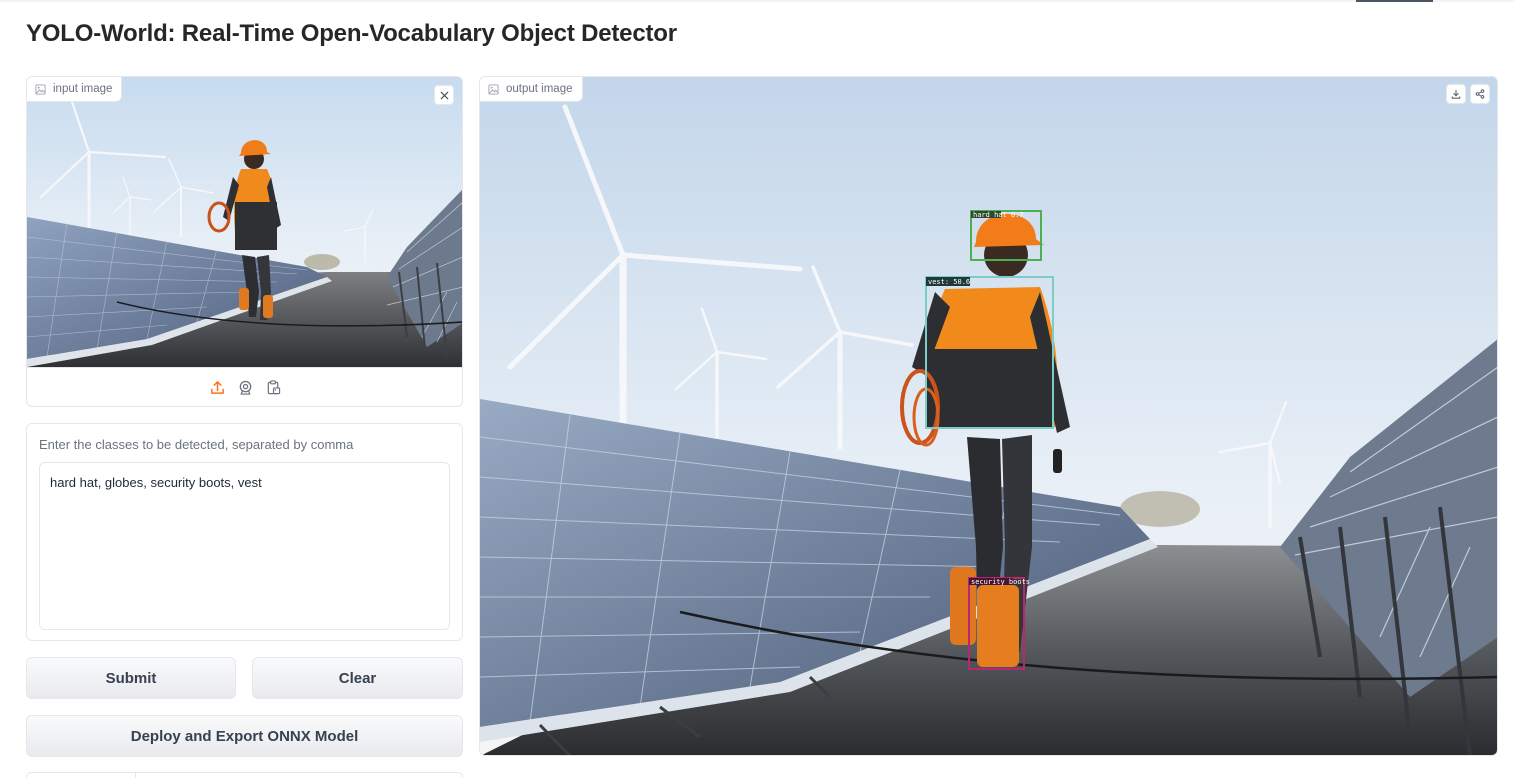 The image size is (1515, 778). I want to click on detection-label-boots: security boots, so click(1000, 582).